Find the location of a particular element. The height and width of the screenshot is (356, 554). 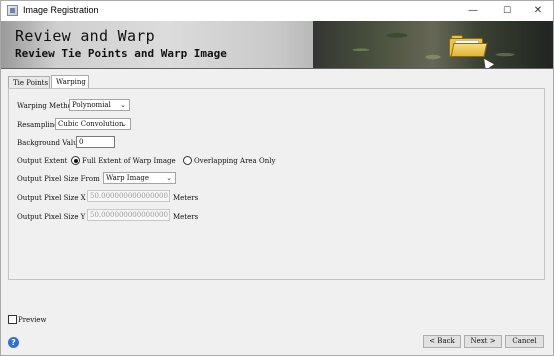

full-extent-label: Full Extent of Warp Image is located at coordinates (129, 161).